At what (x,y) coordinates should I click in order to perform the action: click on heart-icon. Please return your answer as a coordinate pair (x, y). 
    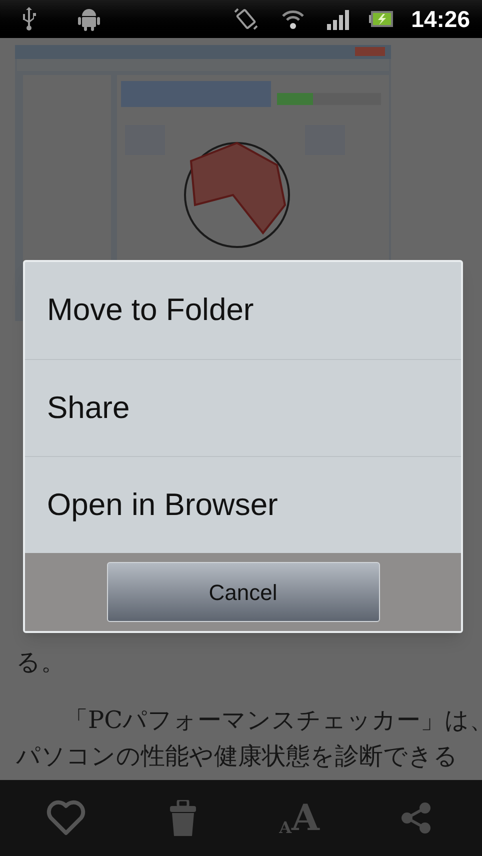
    Looking at the image, I should click on (66, 818).